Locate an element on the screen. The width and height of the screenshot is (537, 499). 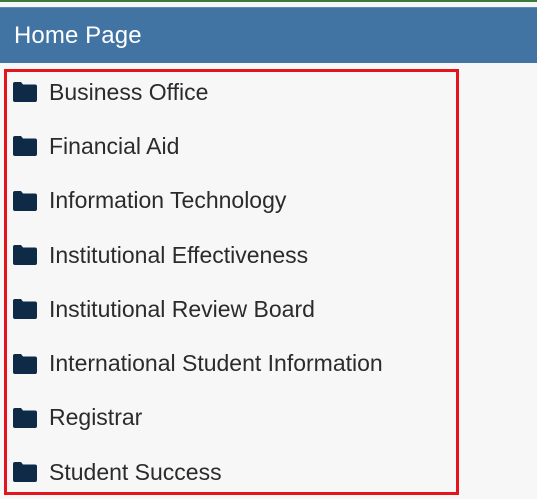
folder-label: International Student Information is located at coordinates (216, 363).